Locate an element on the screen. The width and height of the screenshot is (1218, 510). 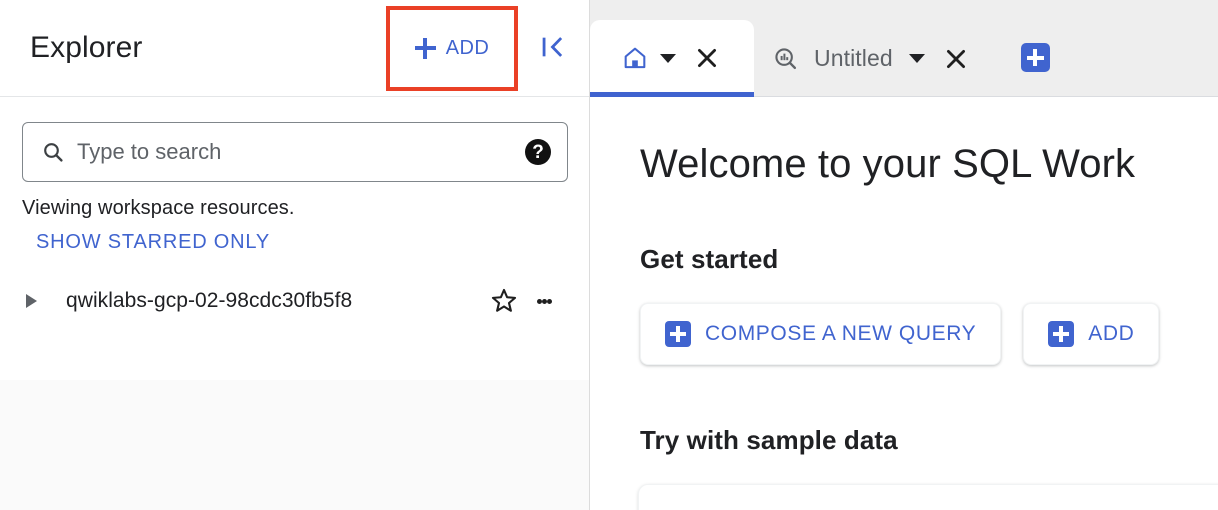
get-started-buttons: COMPOSE A NEW QUERY ADD is located at coordinates (929, 334).